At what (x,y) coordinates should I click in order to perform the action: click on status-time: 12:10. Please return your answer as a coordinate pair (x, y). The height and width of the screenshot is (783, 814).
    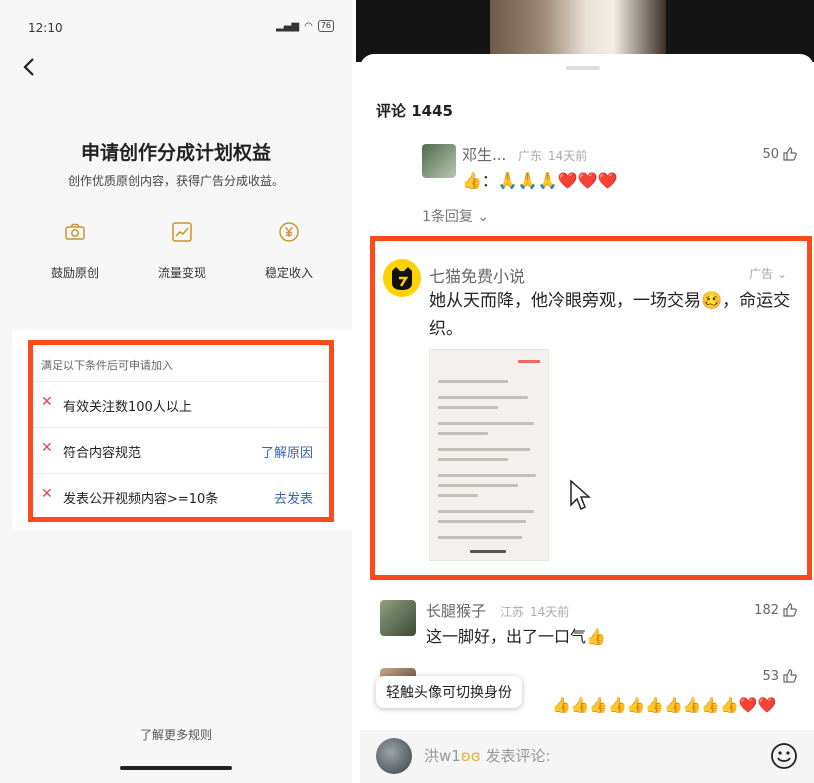
    Looking at the image, I should click on (45, 28).